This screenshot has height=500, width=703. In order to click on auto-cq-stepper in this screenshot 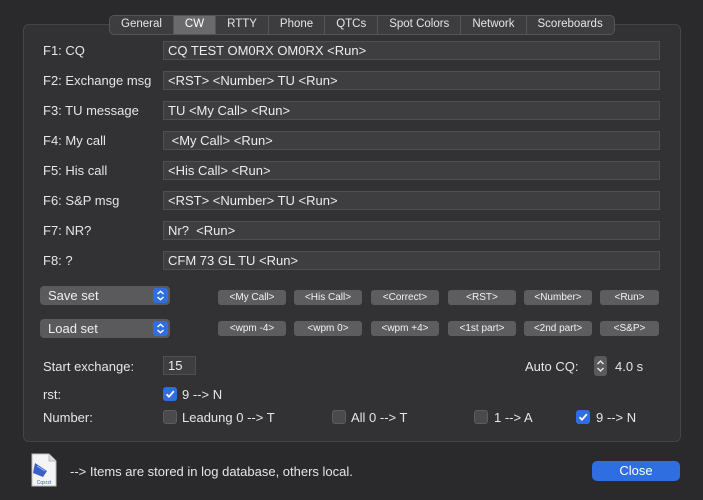, I will do `click(600, 366)`.